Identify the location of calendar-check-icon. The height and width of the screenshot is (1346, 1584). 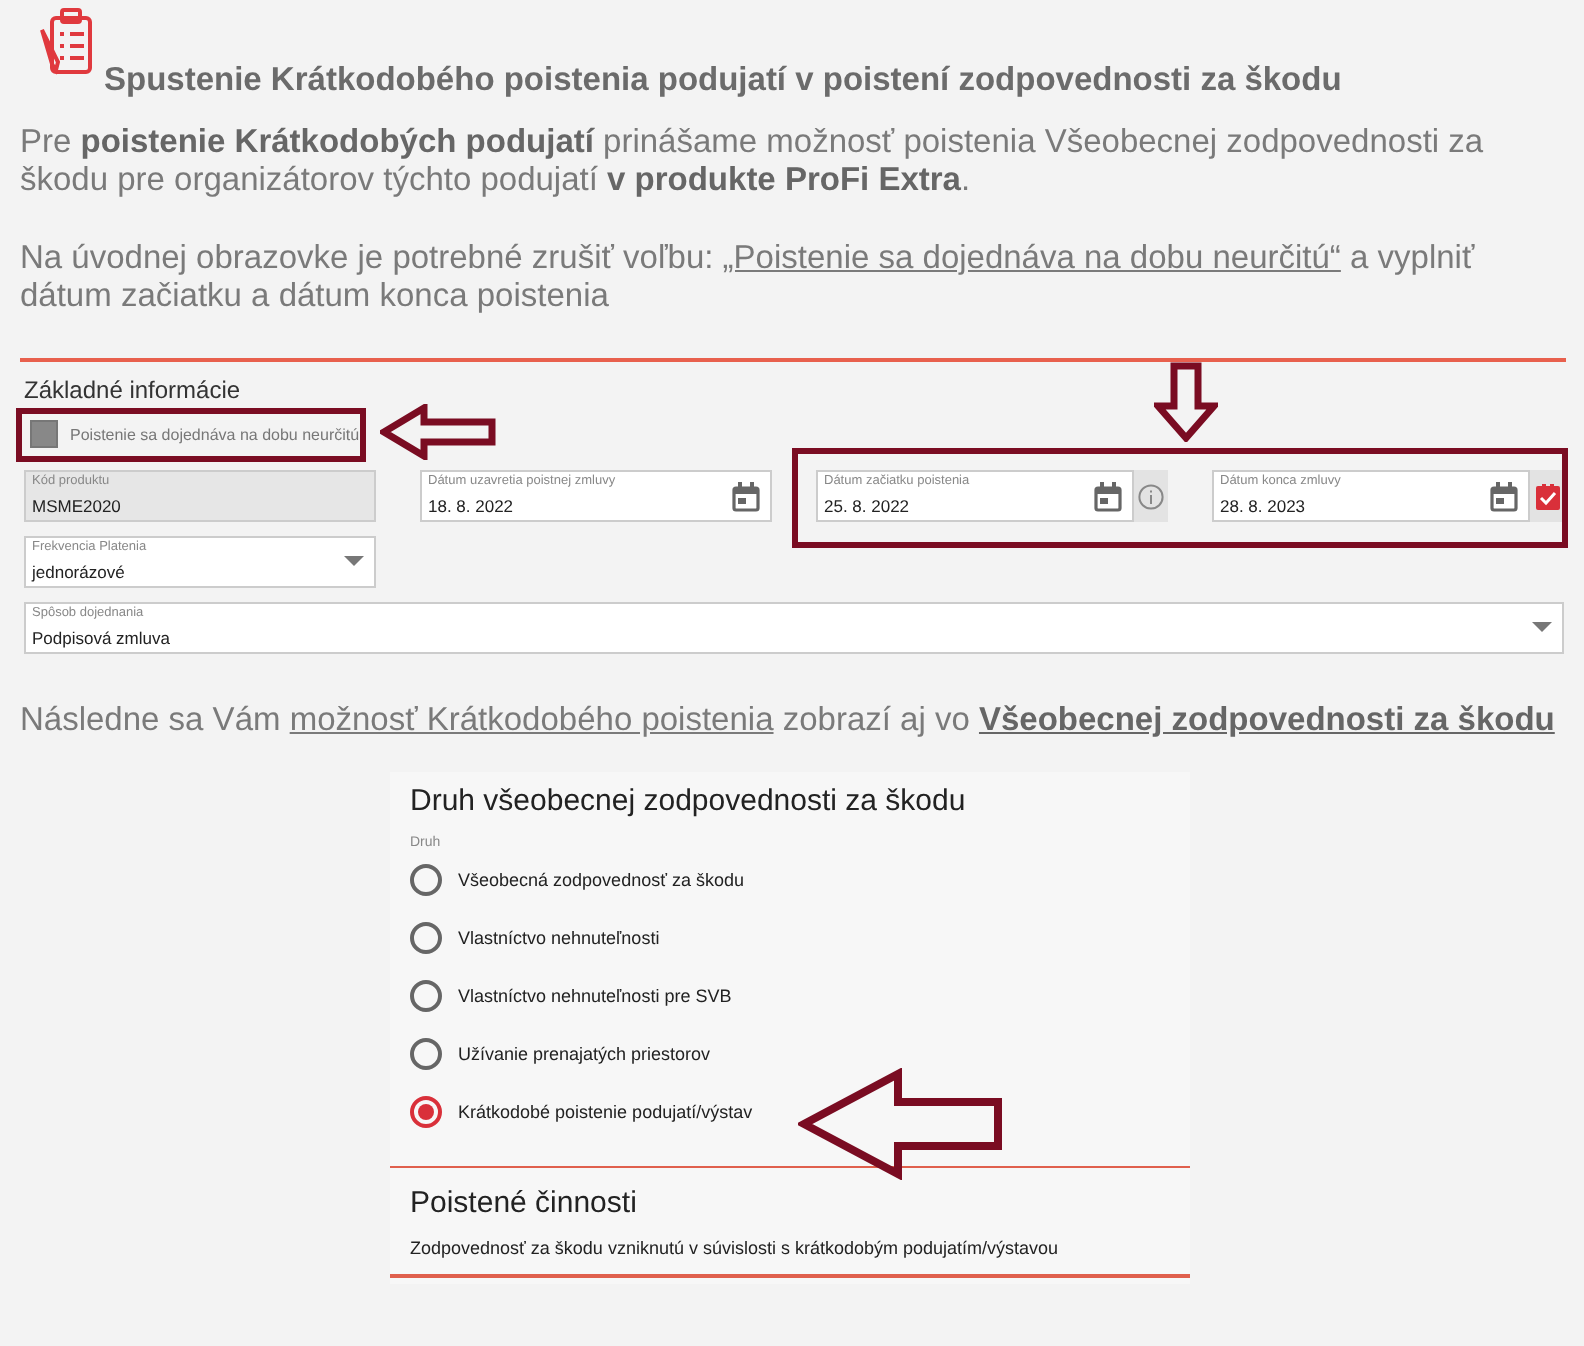
(1547, 496).